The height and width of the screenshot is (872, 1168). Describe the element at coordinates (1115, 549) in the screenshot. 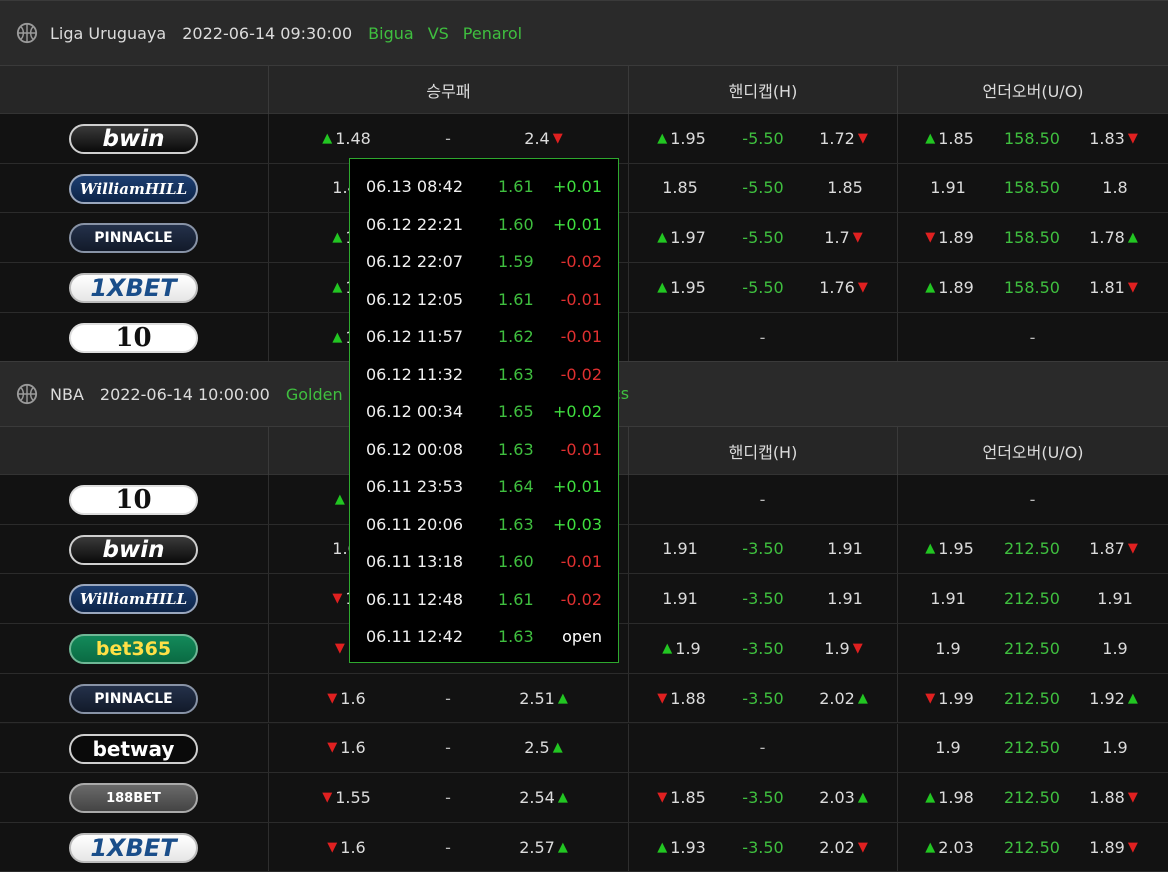

I see `under-odds: 1.87 ▼` at that location.